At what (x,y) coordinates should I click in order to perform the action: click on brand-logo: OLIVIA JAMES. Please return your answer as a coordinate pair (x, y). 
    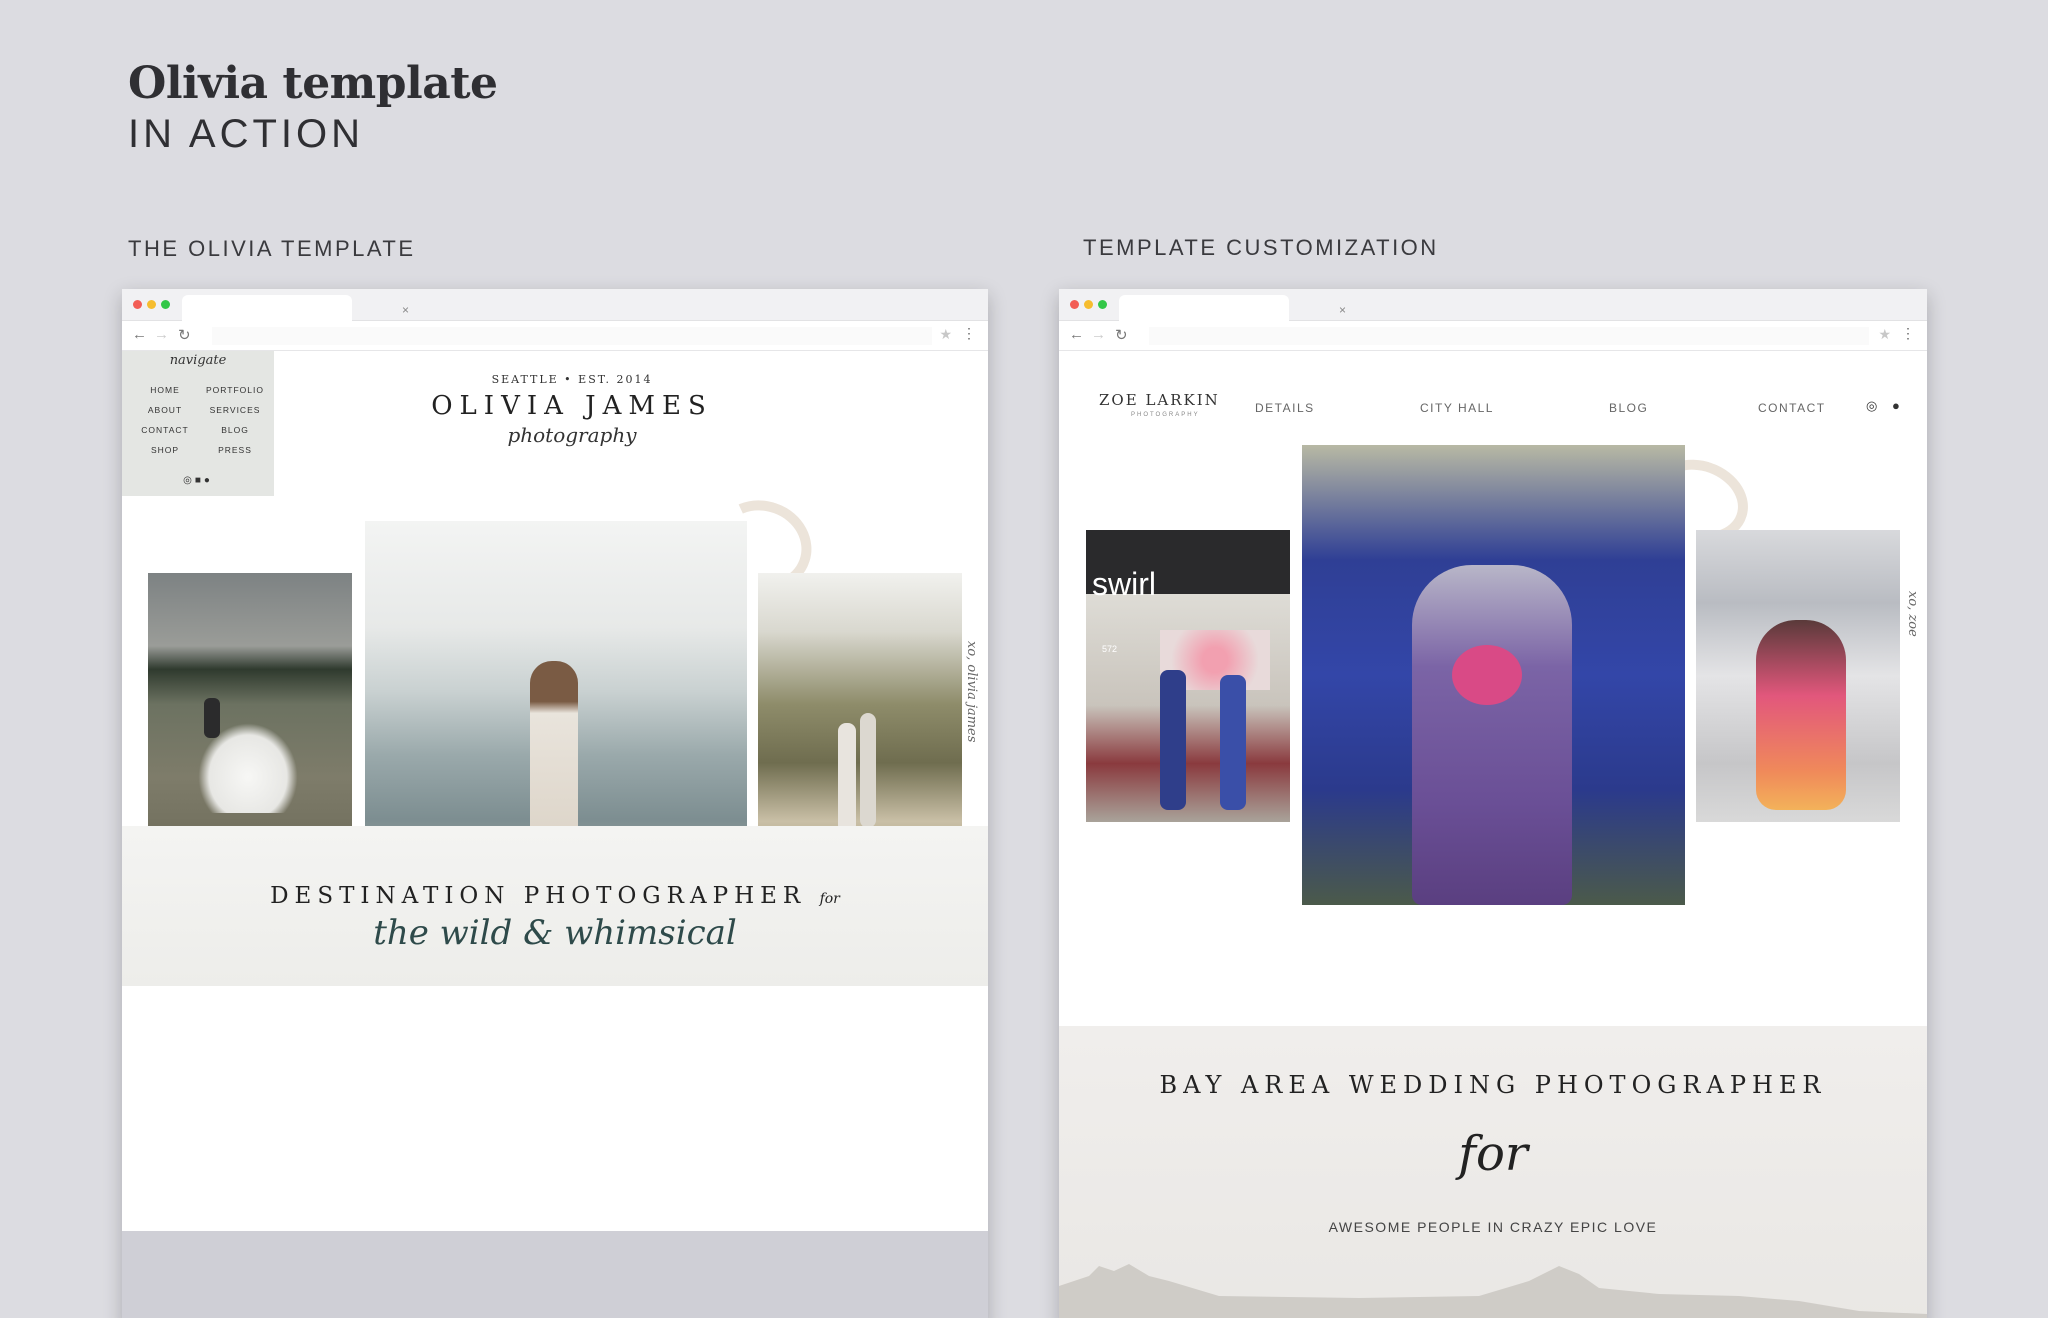
    Looking at the image, I should click on (572, 406).